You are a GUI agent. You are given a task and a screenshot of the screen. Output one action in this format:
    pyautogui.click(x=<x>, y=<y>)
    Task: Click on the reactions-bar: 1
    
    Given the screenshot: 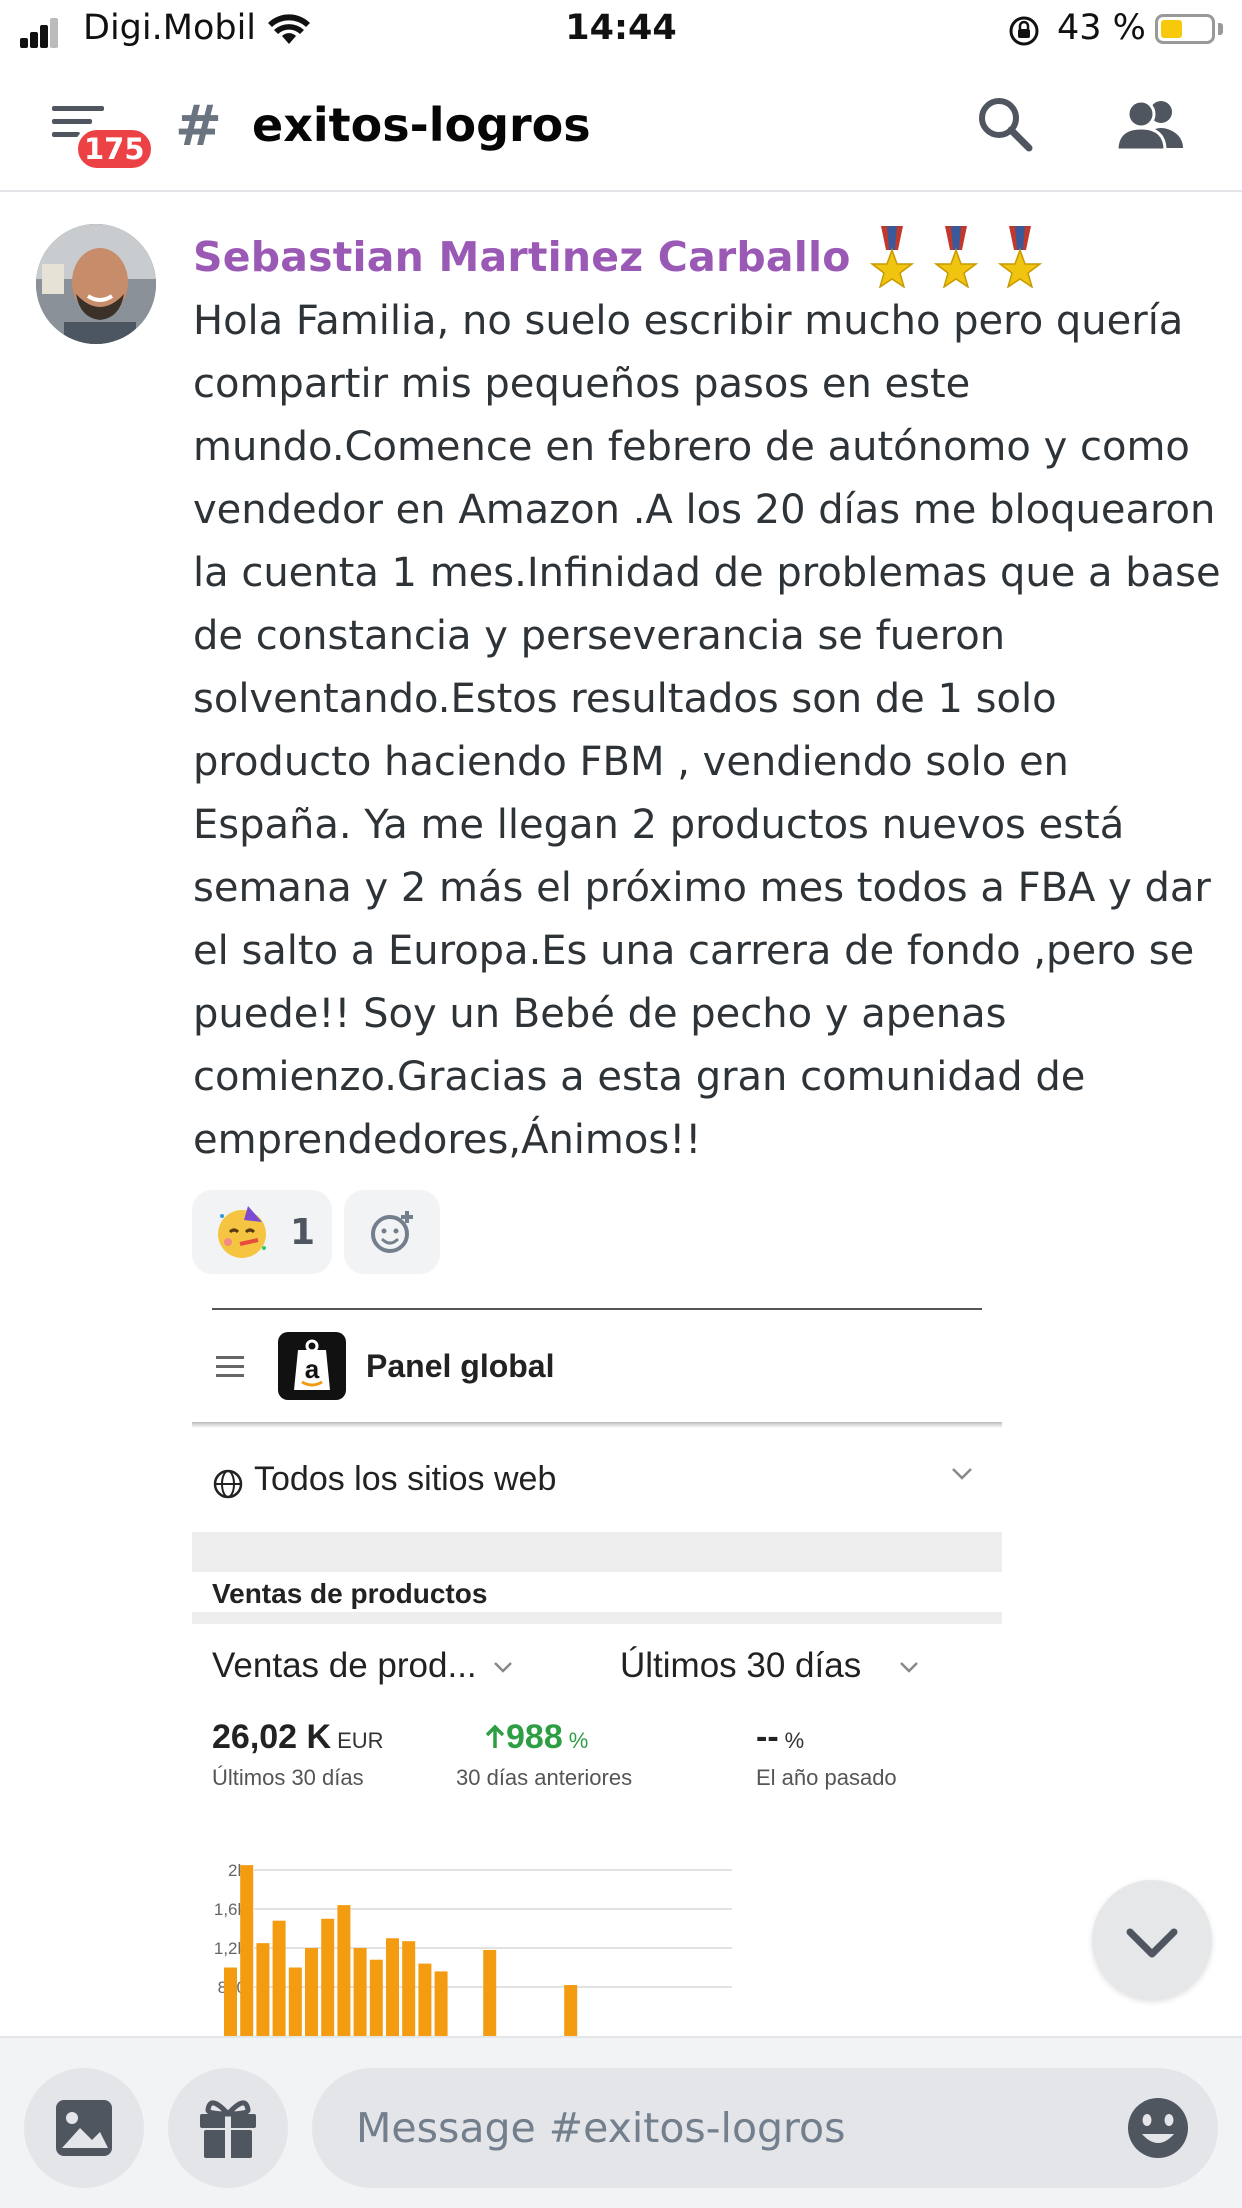 What is the action you would take?
    pyautogui.click(x=316, y=1232)
    